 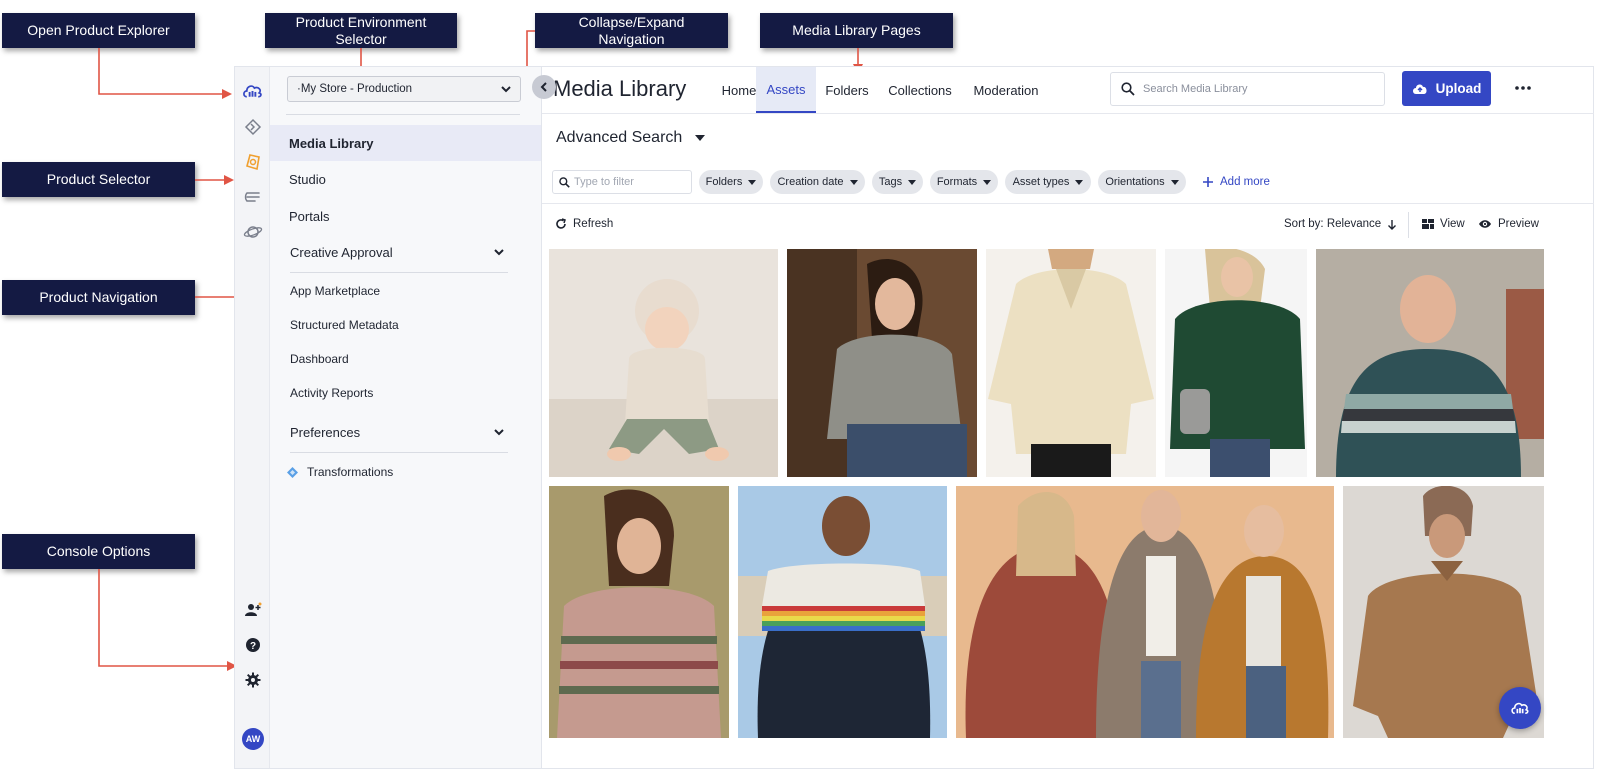 I want to click on nav-item-structured-metadata: Structured Metadata, so click(x=405, y=325).